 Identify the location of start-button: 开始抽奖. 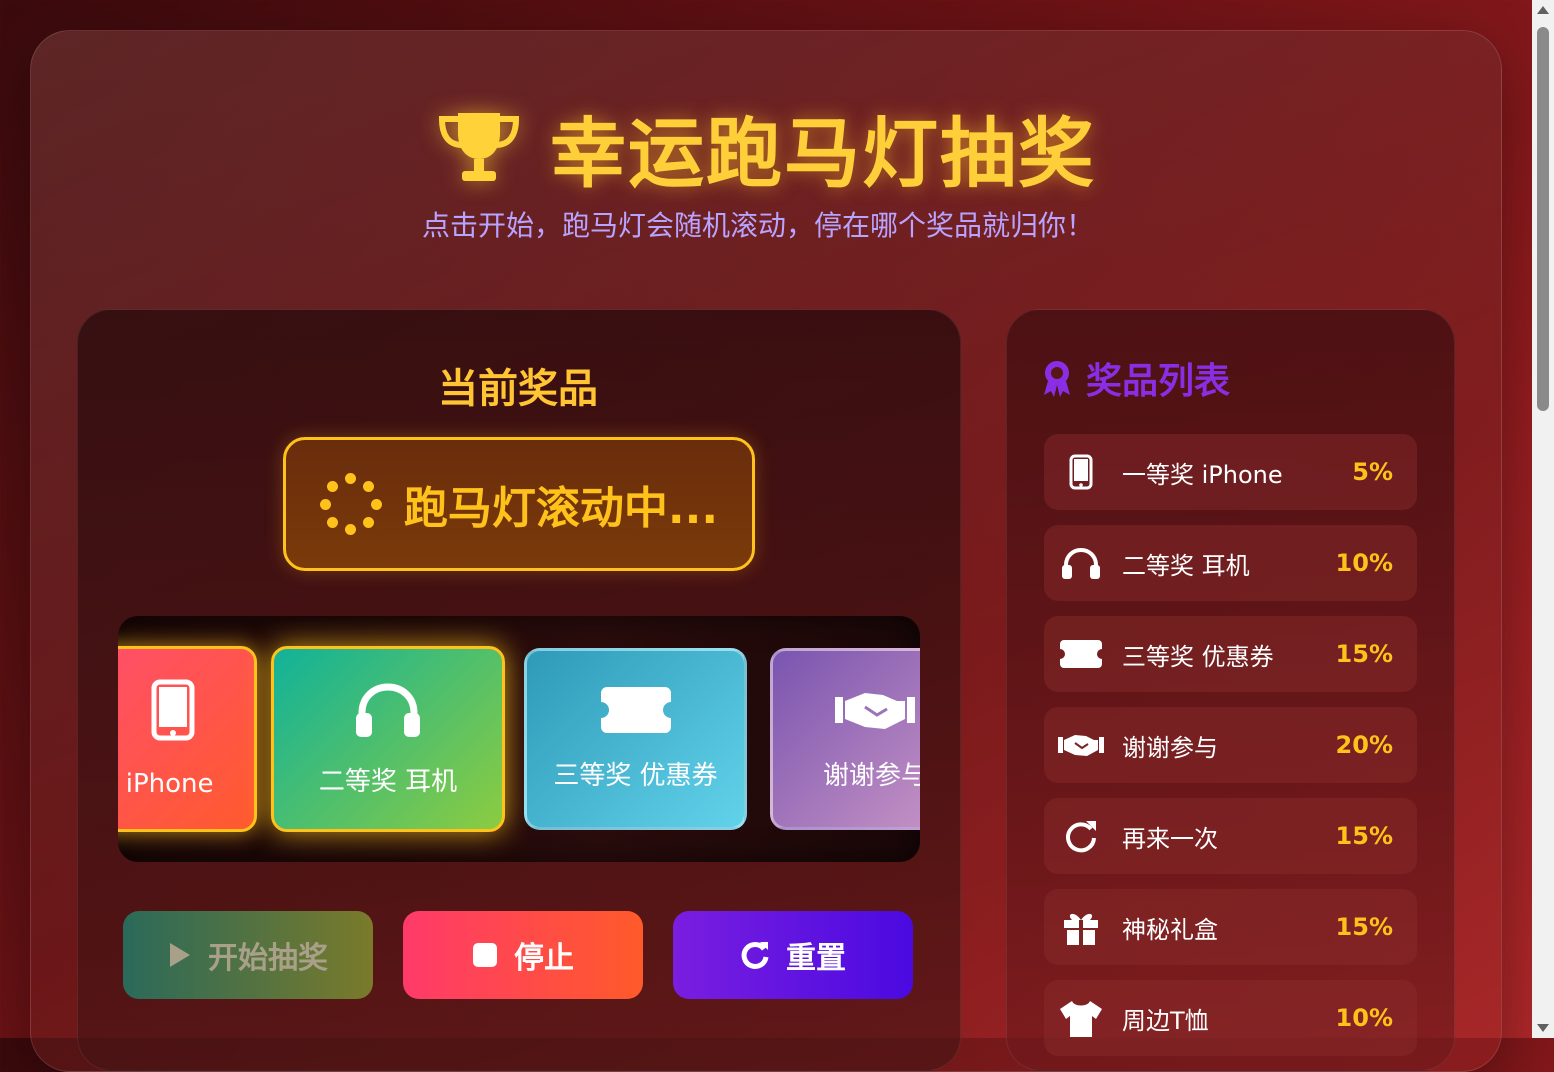
(248, 955).